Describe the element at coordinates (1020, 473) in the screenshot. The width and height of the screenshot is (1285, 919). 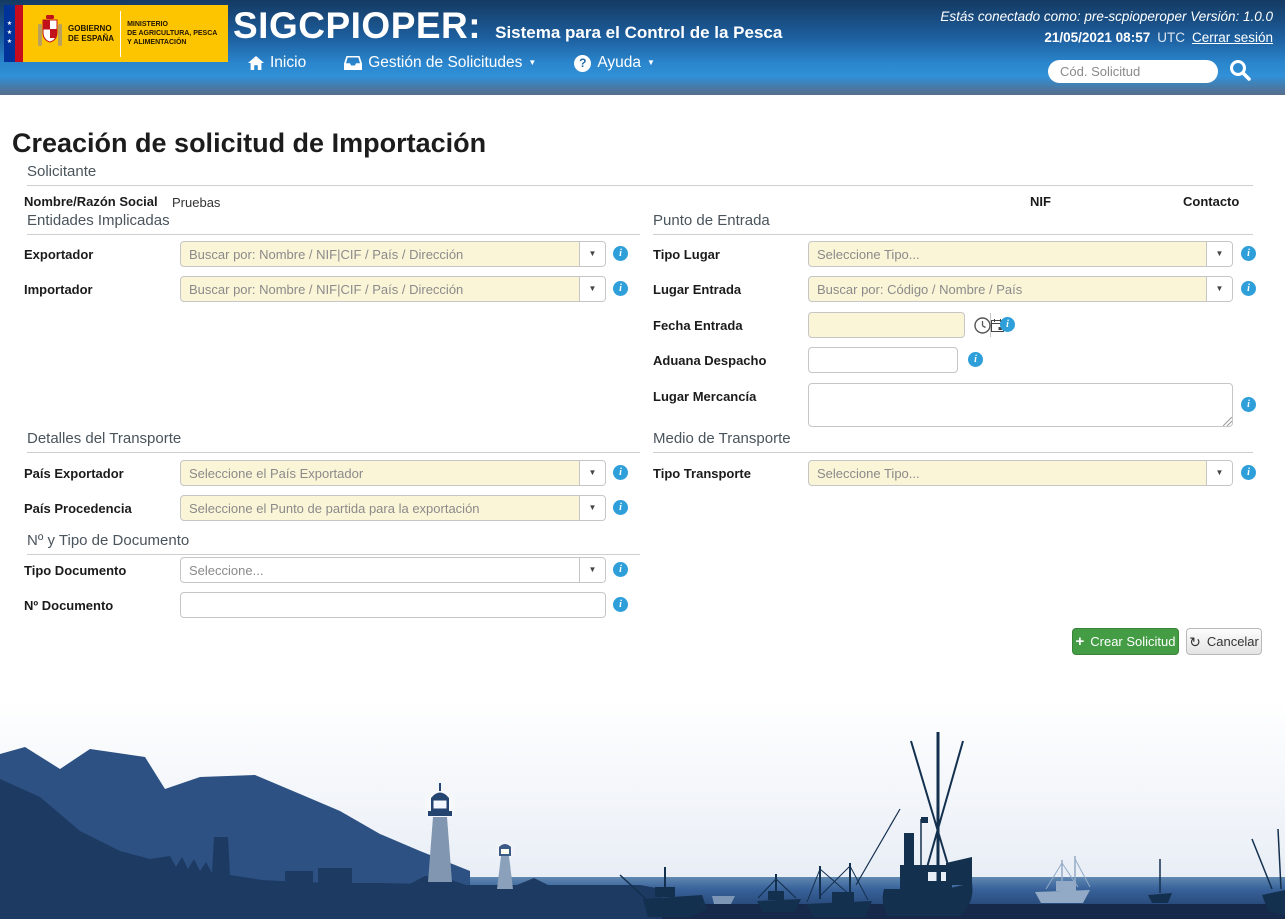
I see `tipo-transporte-combobox: Seleccione Tipo... ▼` at that location.